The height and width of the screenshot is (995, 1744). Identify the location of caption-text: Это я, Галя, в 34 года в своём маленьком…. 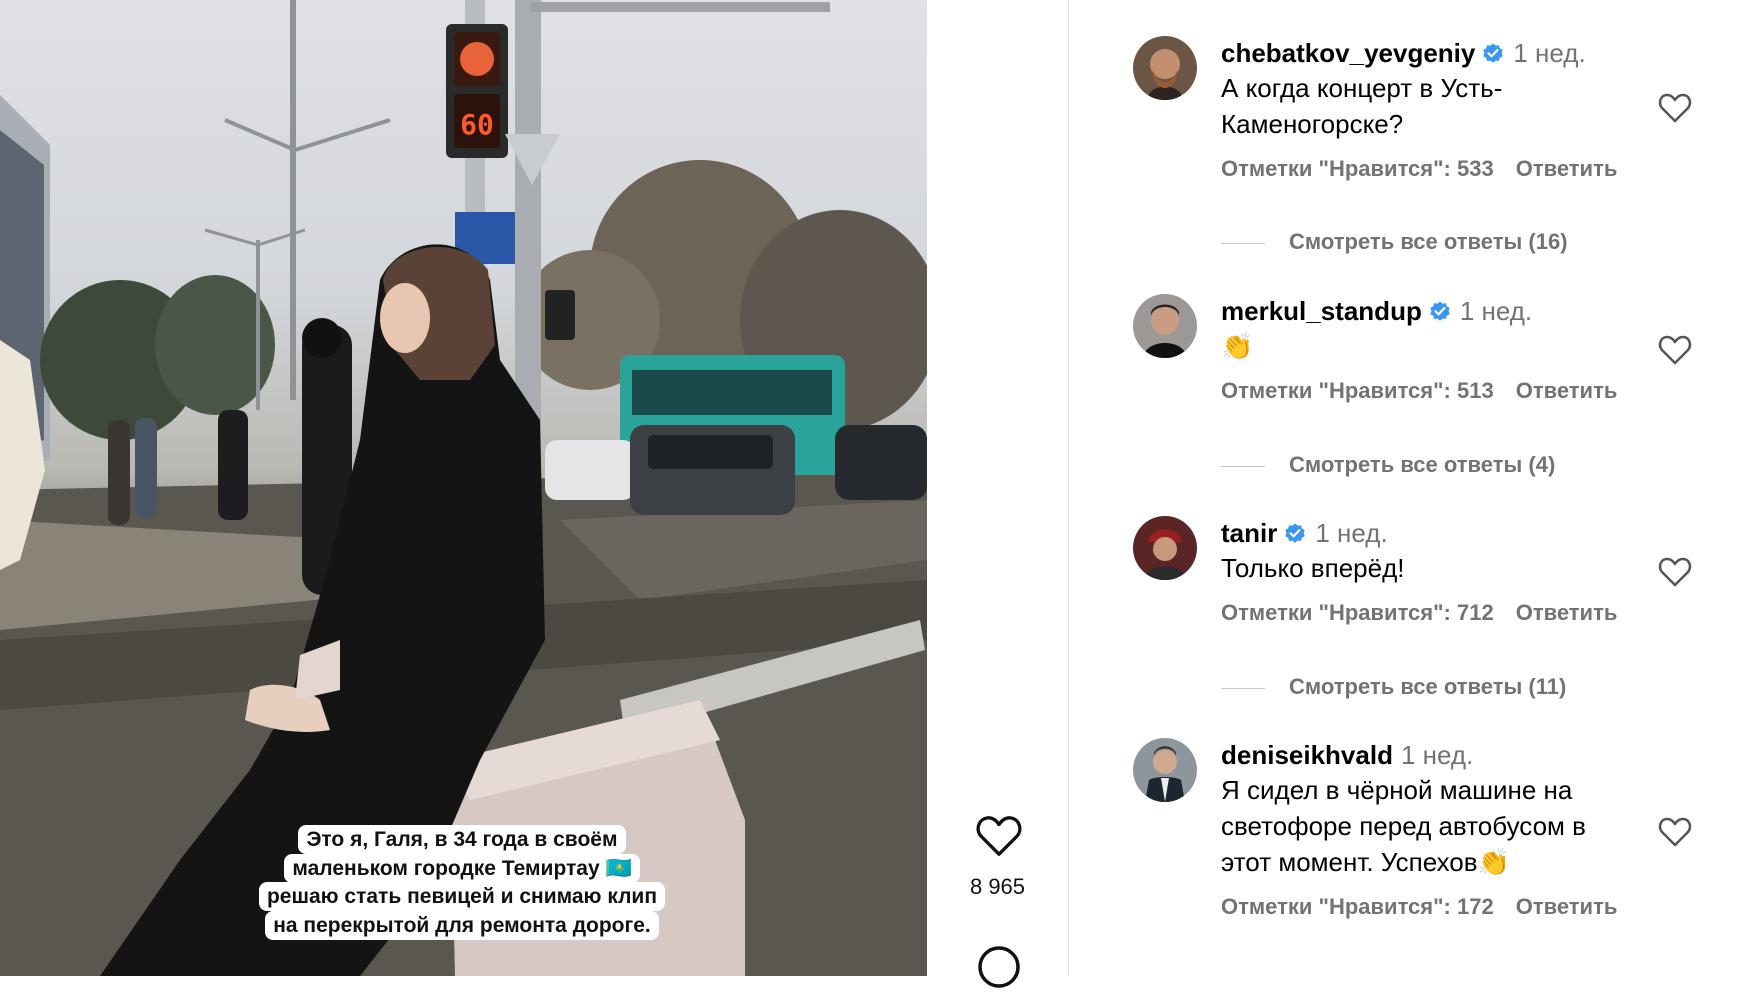
(462, 882).